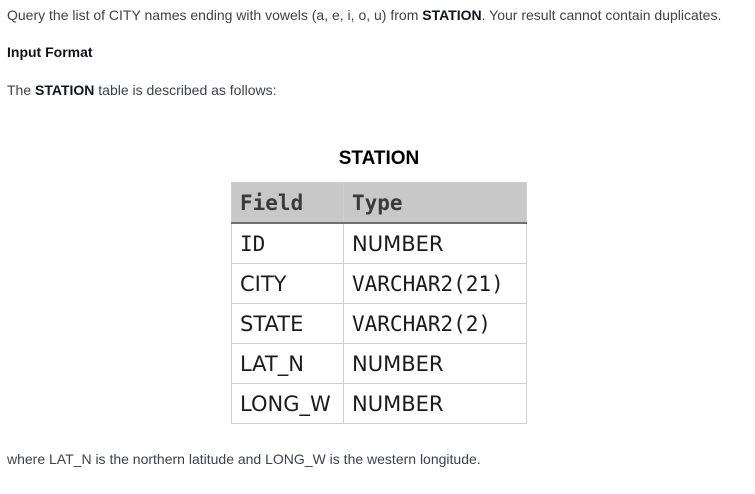 The image size is (755, 494). I want to click on table-row: STATE VARCHAR2(2), so click(379, 323).